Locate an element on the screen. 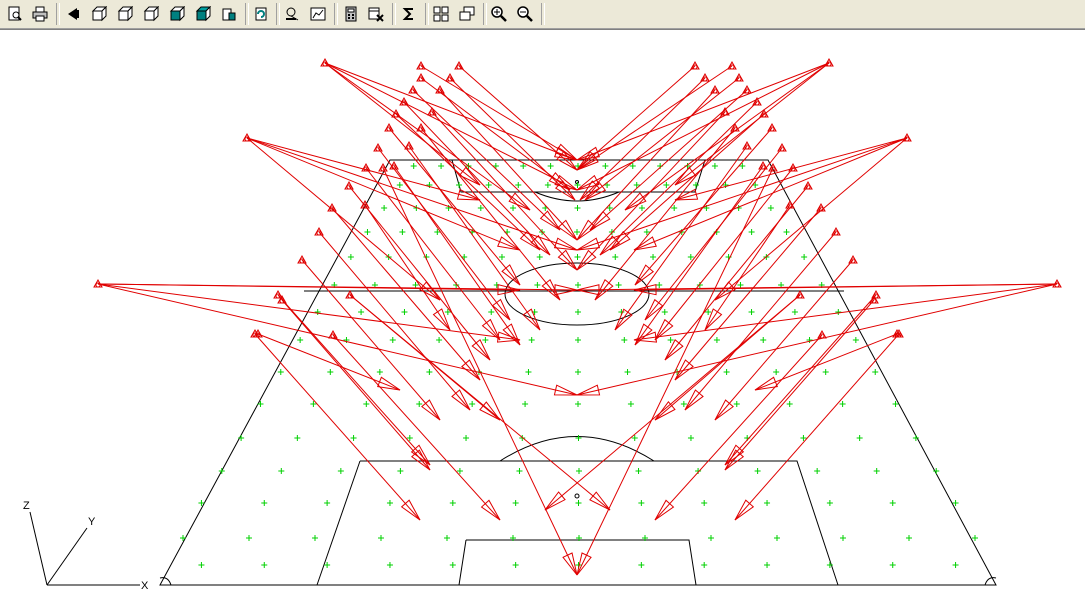 The width and height of the screenshot is (1085, 613). z-axis-label: Z is located at coordinates (26, 506).